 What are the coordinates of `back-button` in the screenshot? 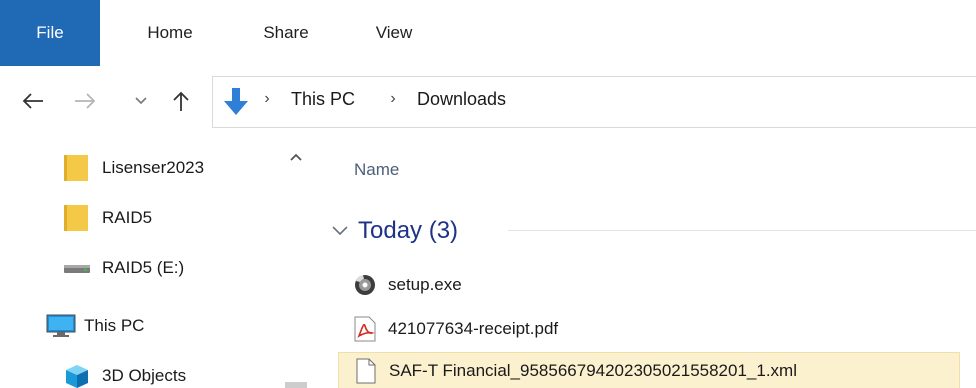 It's located at (33, 101).